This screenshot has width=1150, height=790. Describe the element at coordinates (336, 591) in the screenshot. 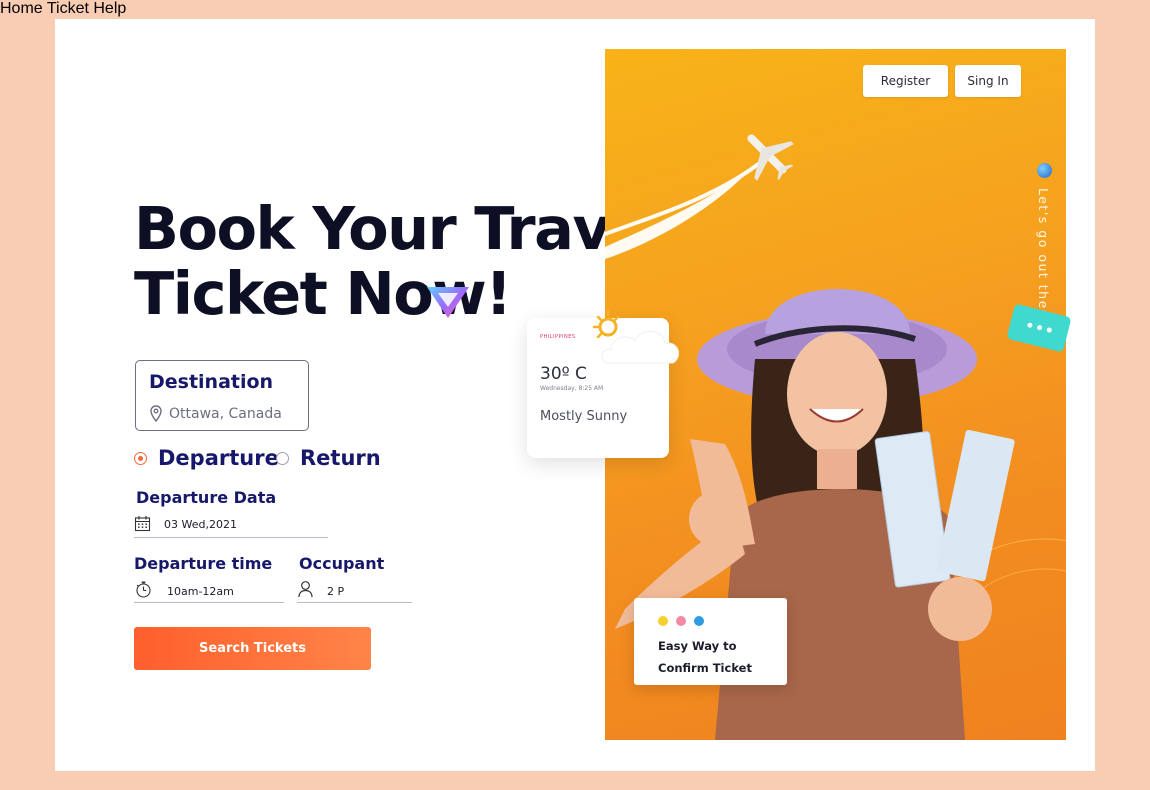

I see `occupant-value: 2 P` at that location.